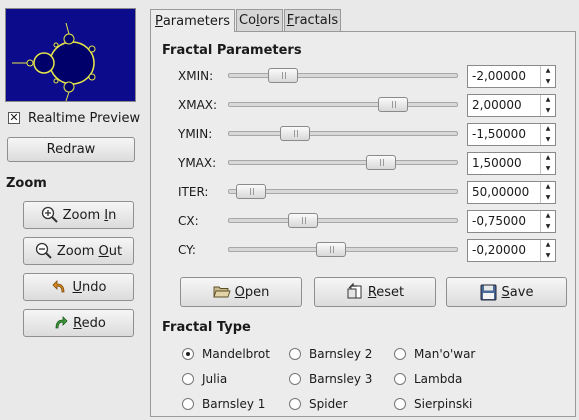  I want to click on reset-label: Reset, so click(386, 292).